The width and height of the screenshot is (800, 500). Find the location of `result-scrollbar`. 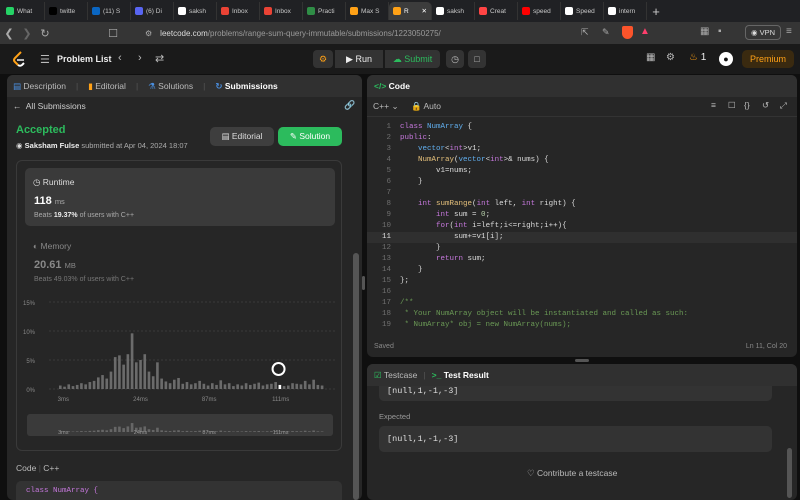

result-scrollbar is located at coordinates (789, 473).